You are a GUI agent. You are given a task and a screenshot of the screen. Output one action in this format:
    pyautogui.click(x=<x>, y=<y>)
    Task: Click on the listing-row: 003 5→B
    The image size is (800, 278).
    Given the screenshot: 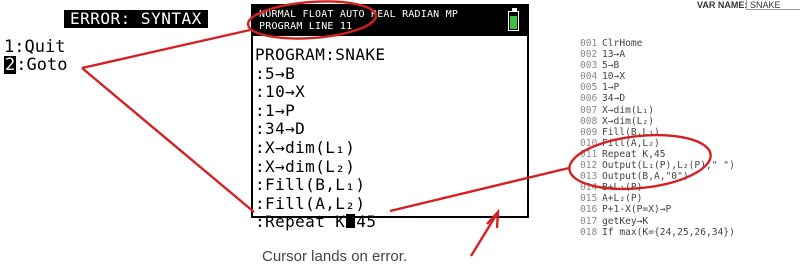 What is the action you would take?
    pyautogui.click(x=690, y=65)
    